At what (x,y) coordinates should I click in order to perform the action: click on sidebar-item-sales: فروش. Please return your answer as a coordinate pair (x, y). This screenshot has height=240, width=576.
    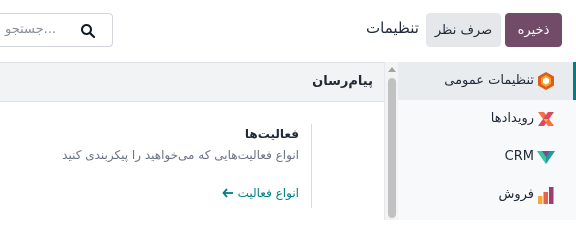
    Looking at the image, I should click on (487, 195).